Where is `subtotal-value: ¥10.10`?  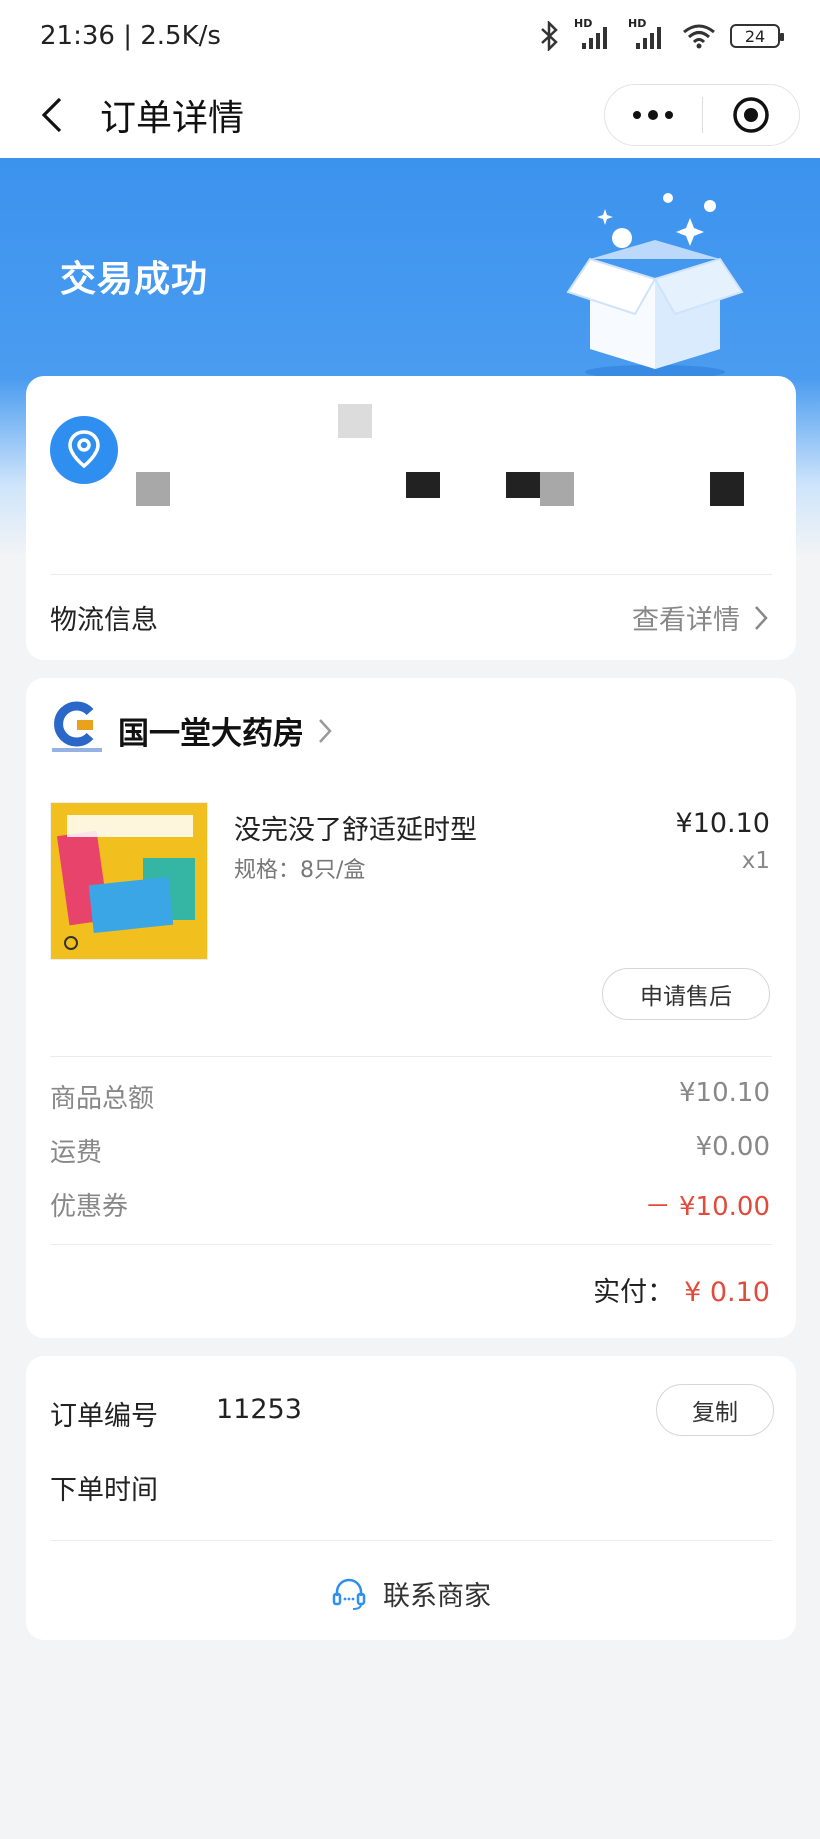
subtotal-value: ¥10.10 is located at coordinates (724, 1093).